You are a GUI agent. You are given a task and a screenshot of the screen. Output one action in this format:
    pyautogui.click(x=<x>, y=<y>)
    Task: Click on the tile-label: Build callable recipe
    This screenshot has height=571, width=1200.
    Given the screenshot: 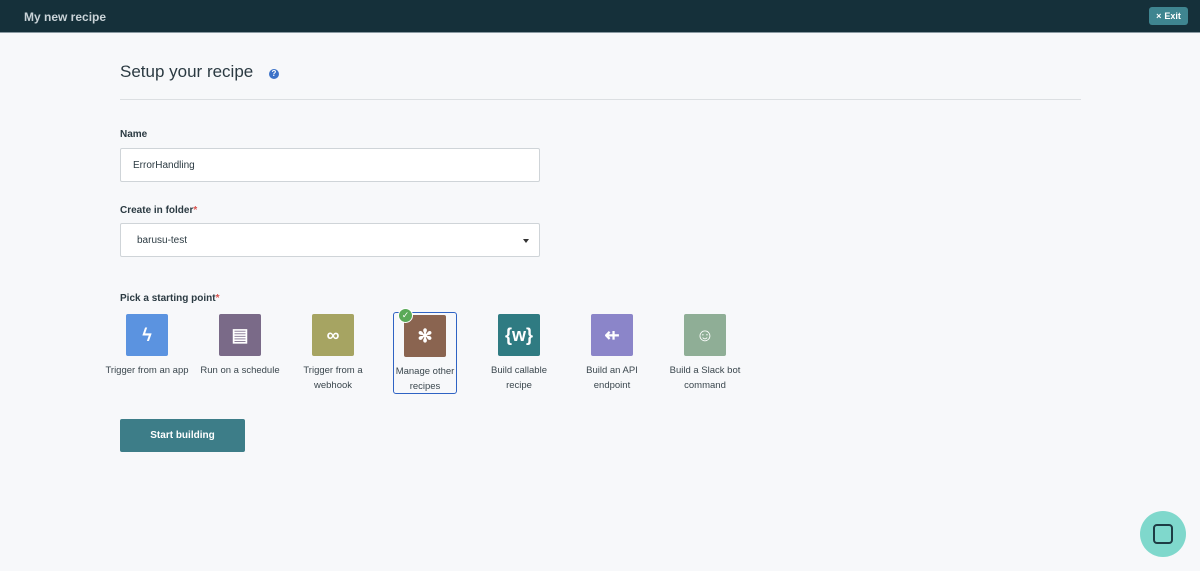 What is the action you would take?
    pyautogui.click(x=519, y=378)
    